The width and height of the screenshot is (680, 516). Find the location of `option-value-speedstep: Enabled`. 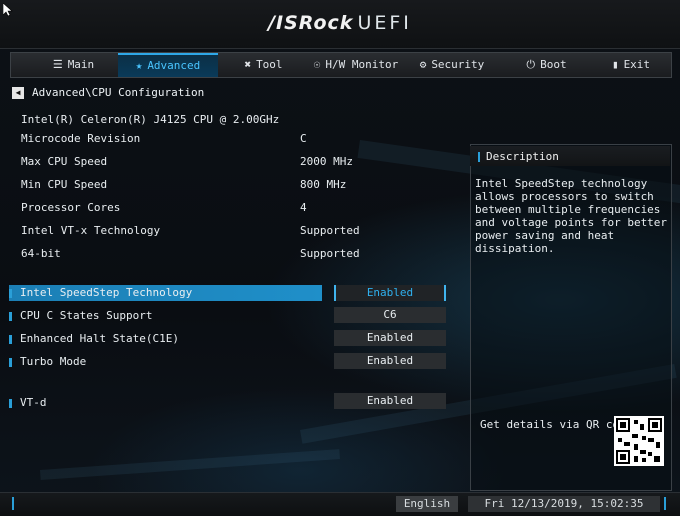

option-value-speedstep: Enabled is located at coordinates (390, 293).